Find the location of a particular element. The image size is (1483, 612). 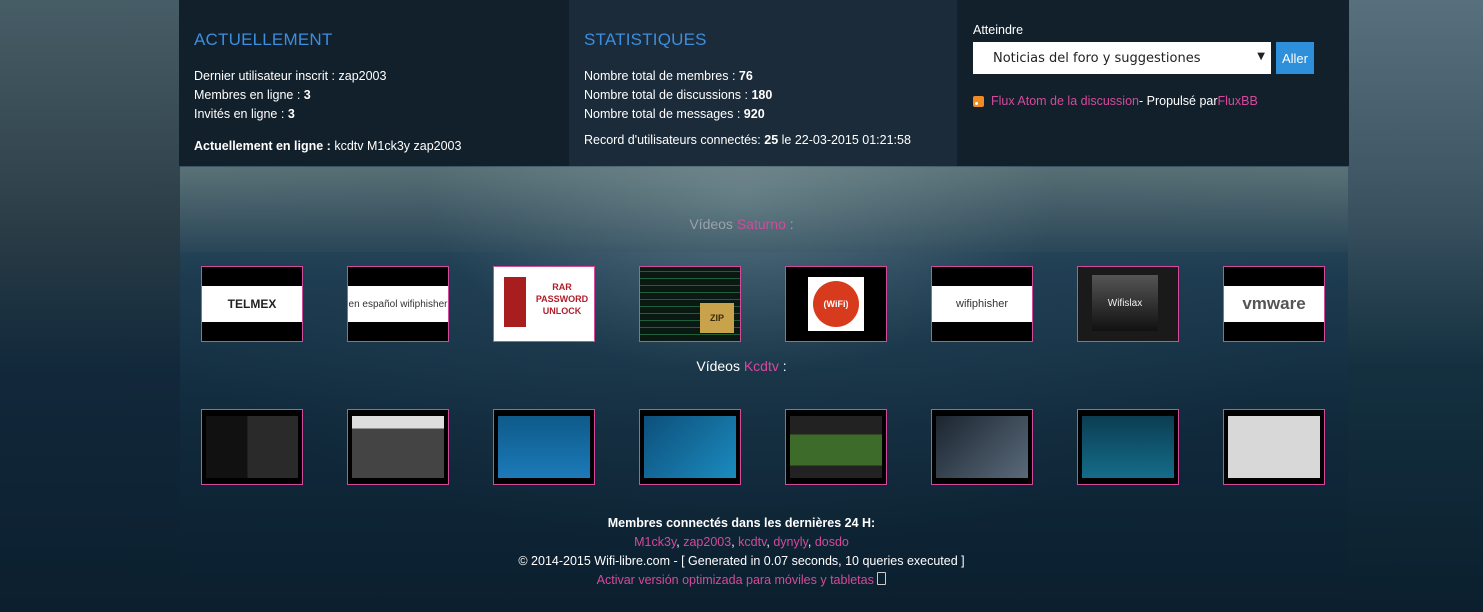

last-user-line: Dernier utilisateur inscrit : zap2003 is located at coordinates (290, 76).